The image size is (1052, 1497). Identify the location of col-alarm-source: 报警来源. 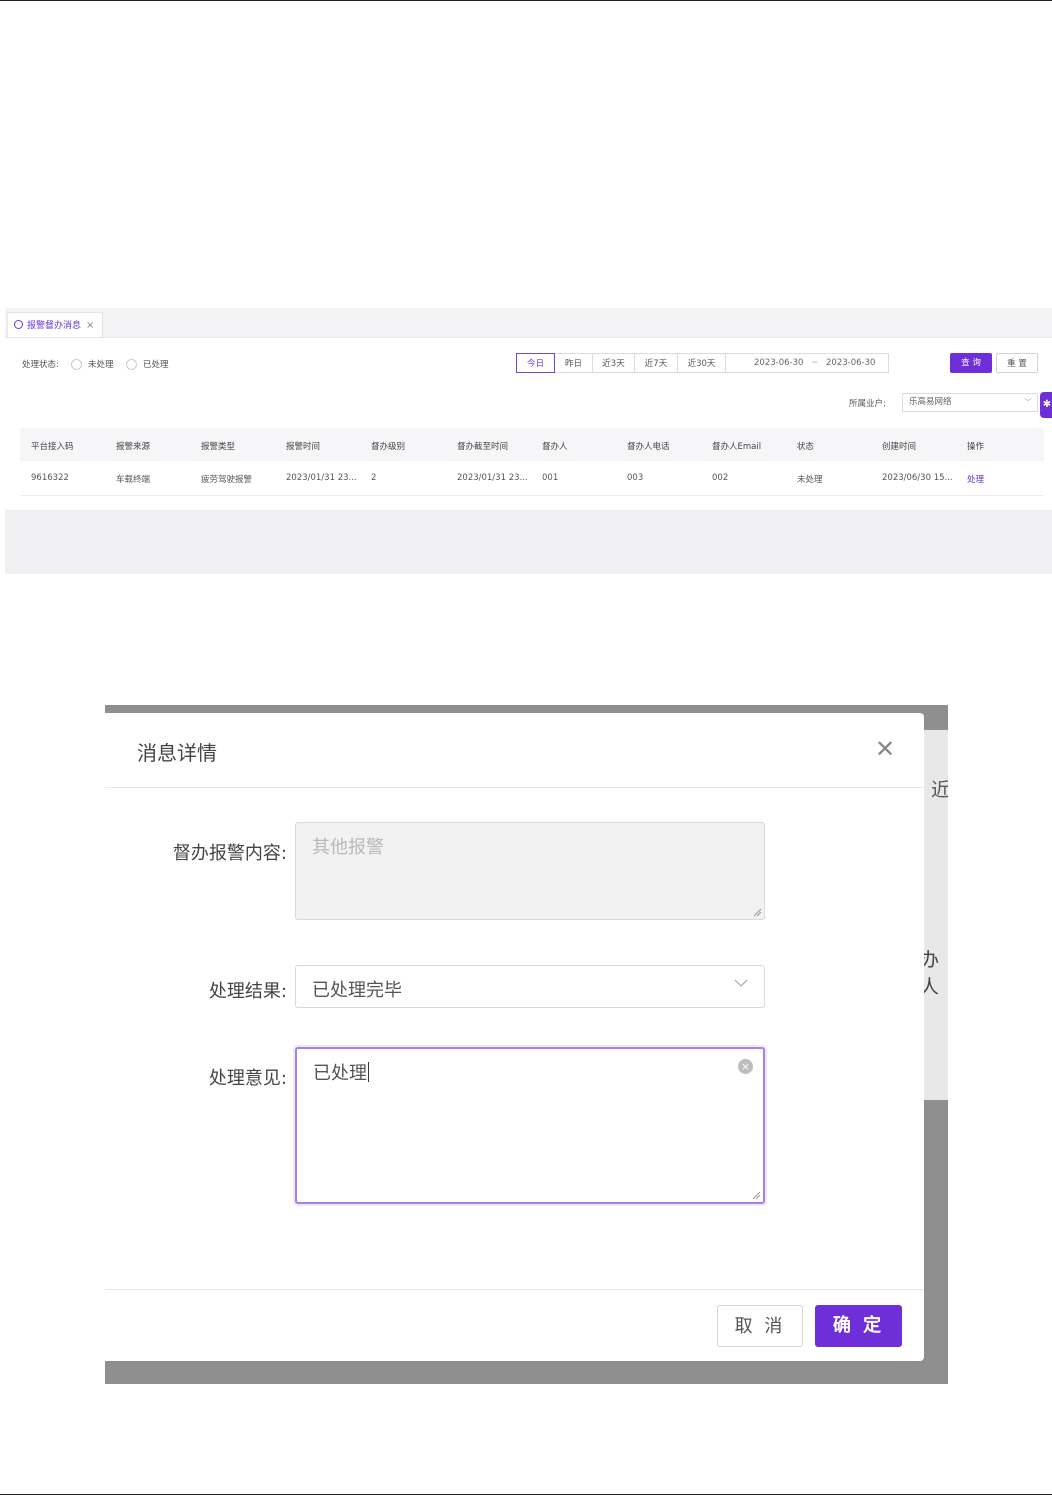
(133, 447).